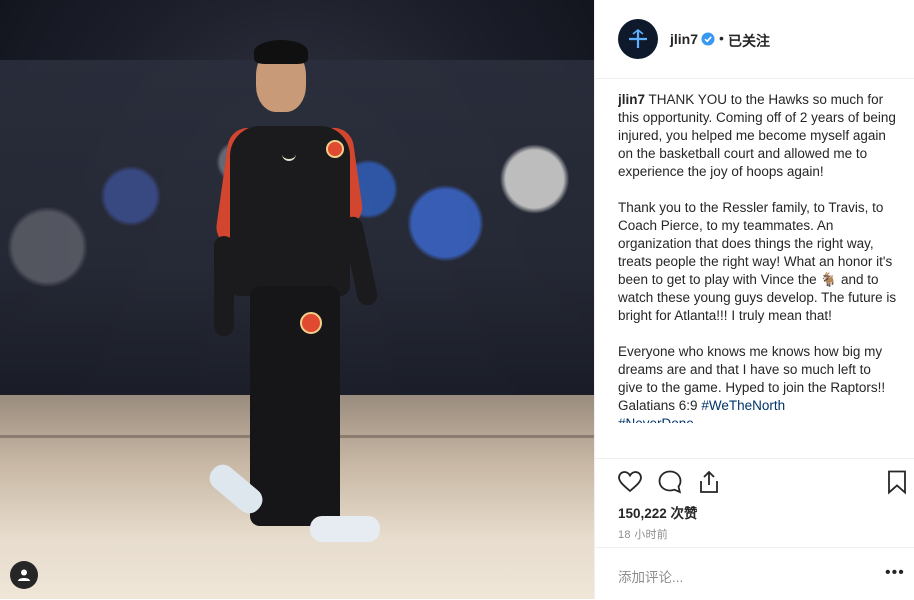  I want to click on hashtag-wethenorth: #WeTheNorth, so click(743, 405).